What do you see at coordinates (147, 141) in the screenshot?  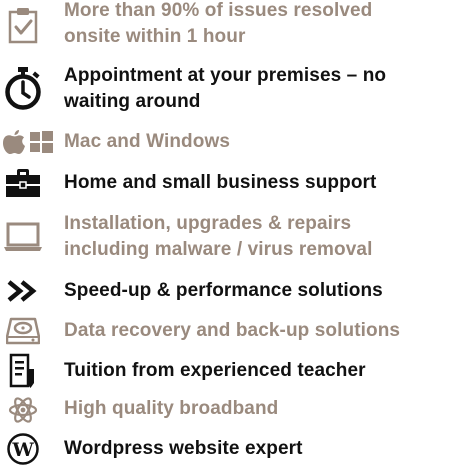 I see `item-text-line: Mac and Windows` at bounding box center [147, 141].